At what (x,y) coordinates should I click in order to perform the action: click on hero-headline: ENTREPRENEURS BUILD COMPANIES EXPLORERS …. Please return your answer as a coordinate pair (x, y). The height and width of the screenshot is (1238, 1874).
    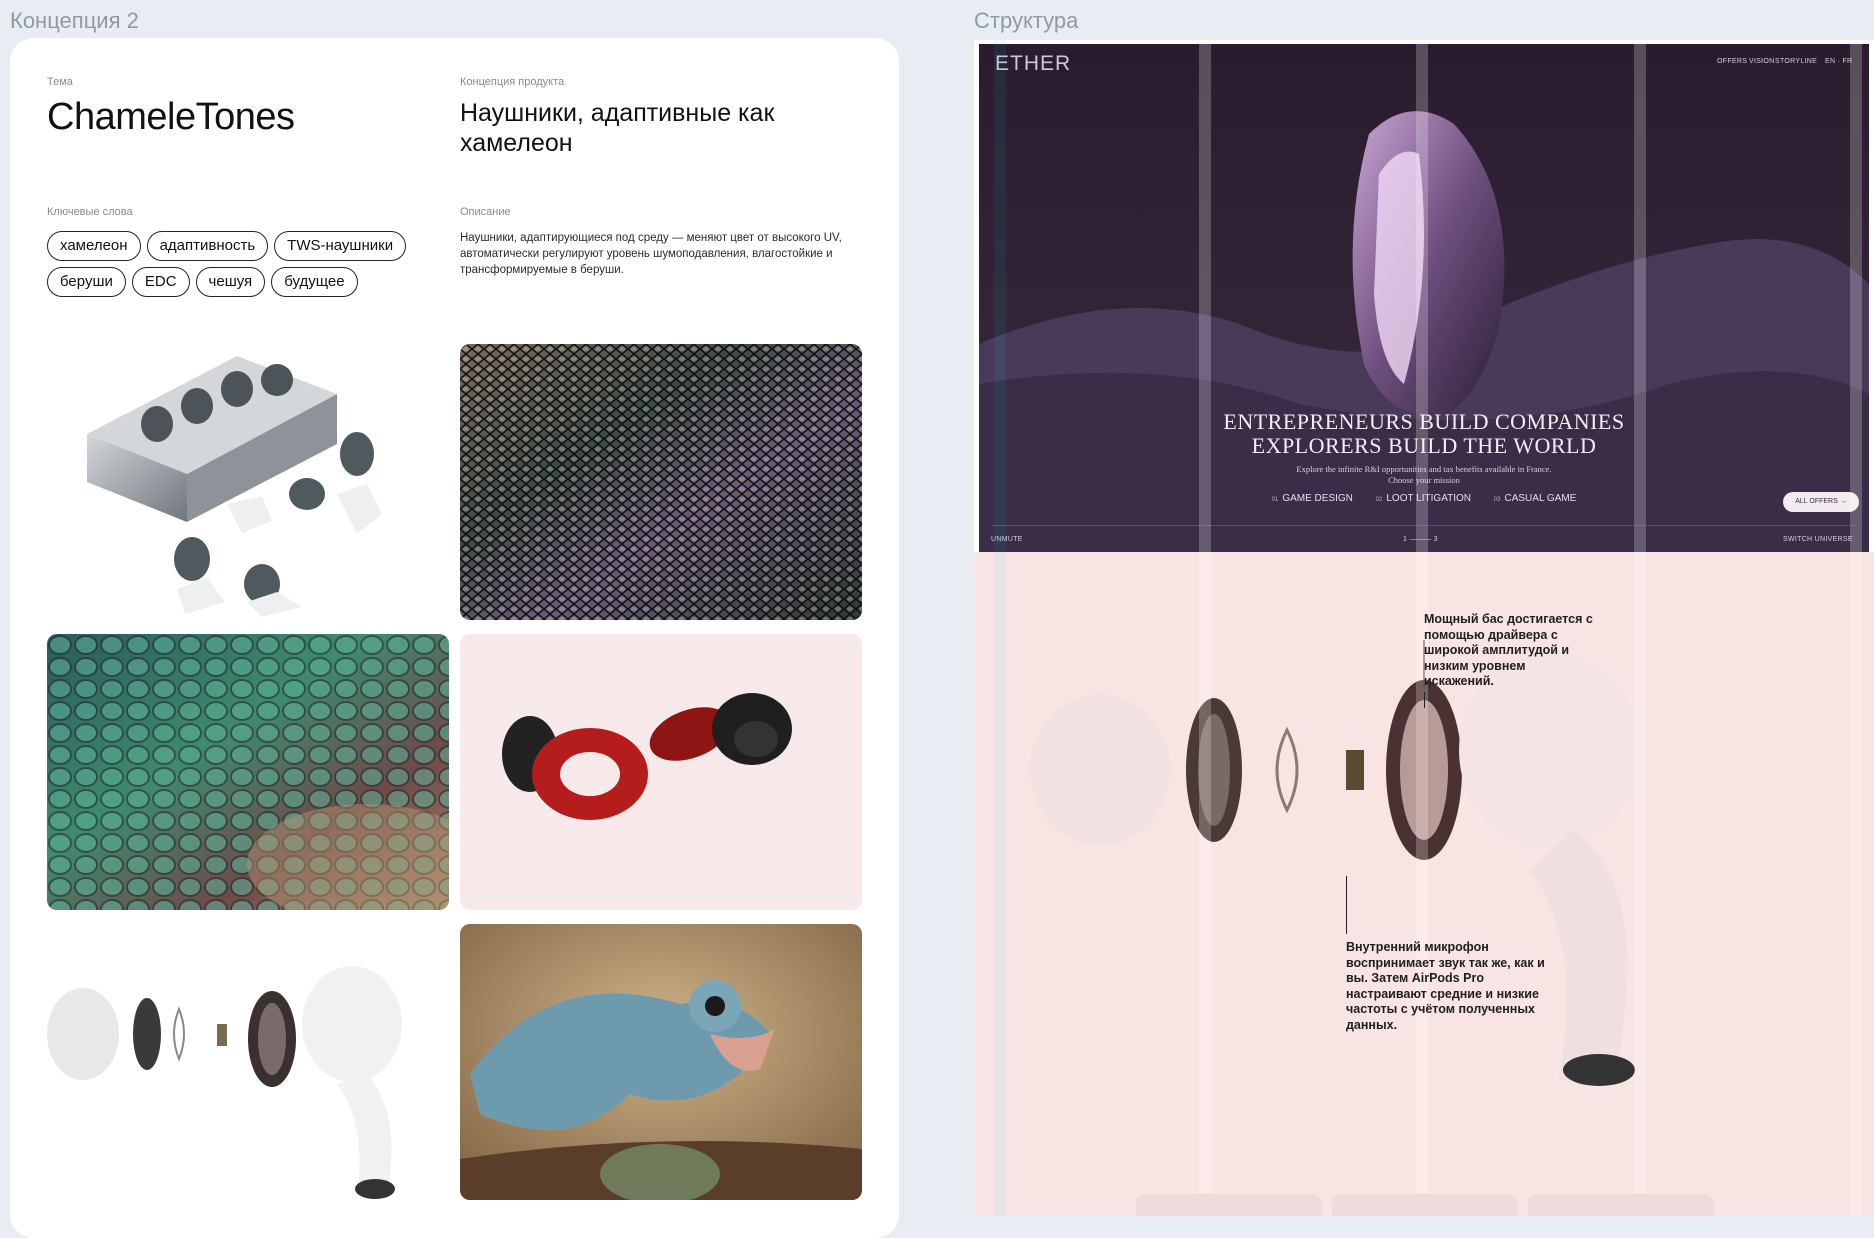
    Looking at the image, I should click on (1424, 434).